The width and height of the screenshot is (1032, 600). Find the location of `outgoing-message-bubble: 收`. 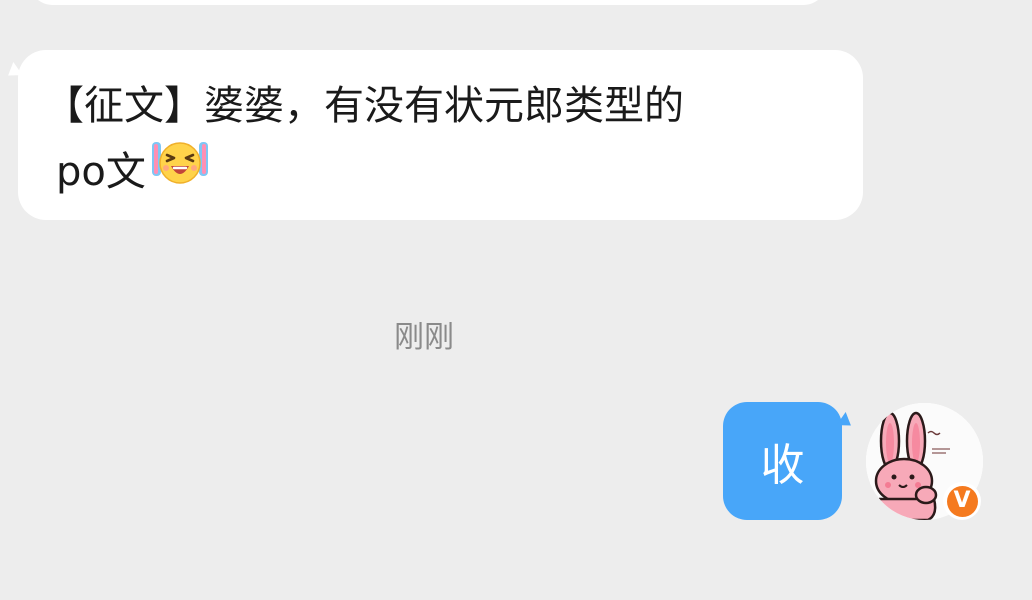

outgoing-message-bubble: 收 is located at coordinates (789, 461).